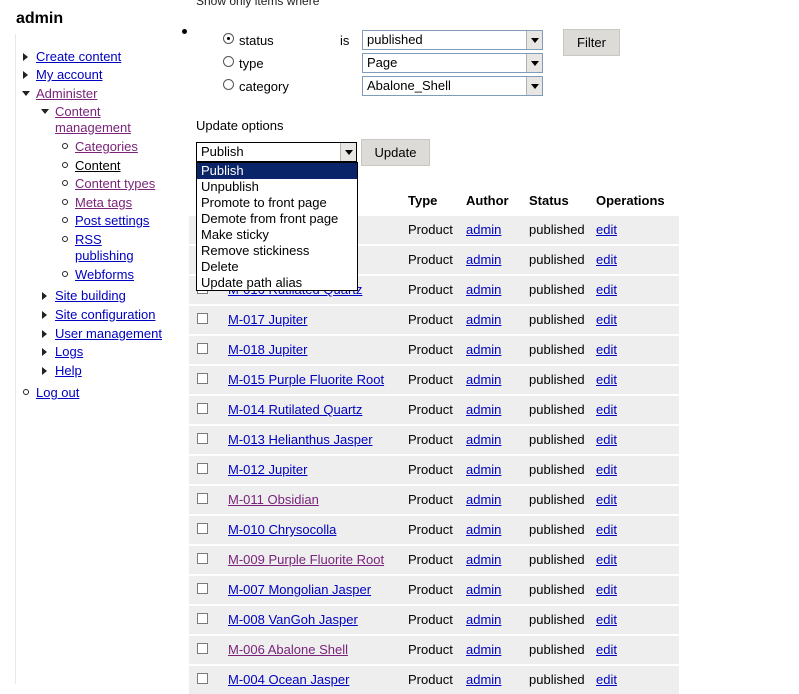 The image size is (799, 694). What do you see at coordinates (277, 267) in the screenshot?
I see `option-delete: Delete` at bounding box center [277, 267].